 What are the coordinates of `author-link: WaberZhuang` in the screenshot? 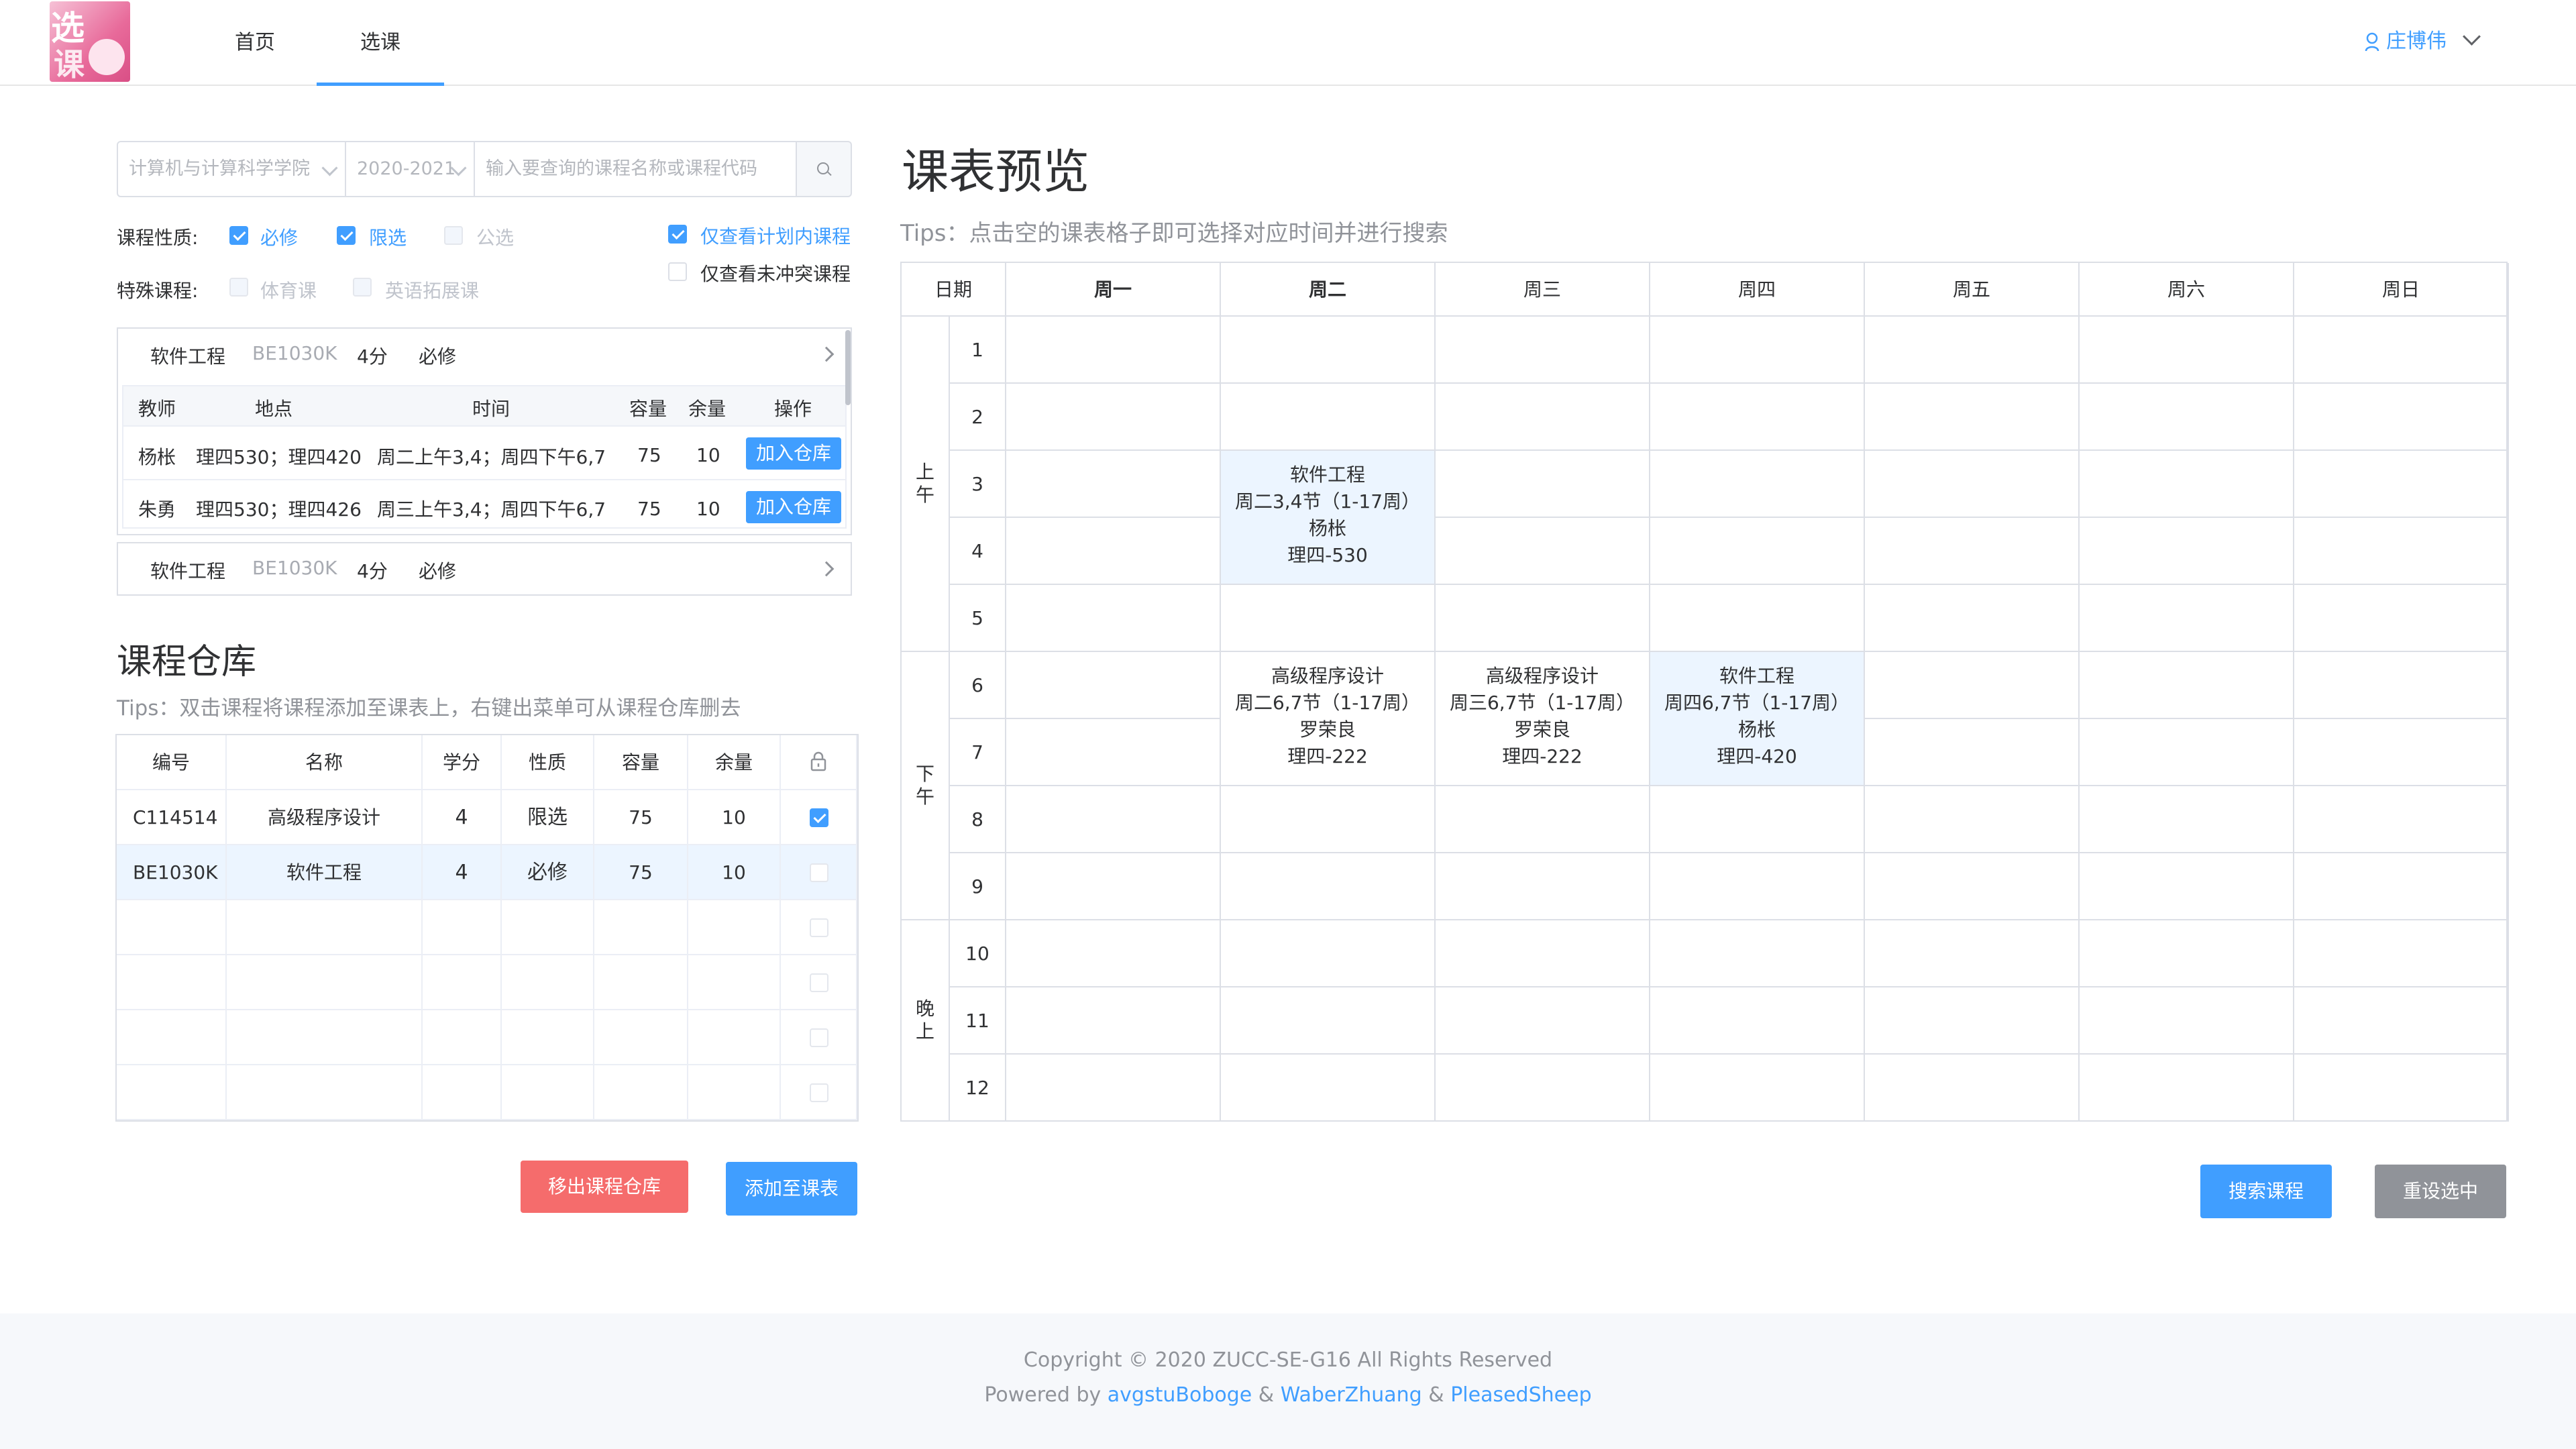 It's located at (1351, 1395).